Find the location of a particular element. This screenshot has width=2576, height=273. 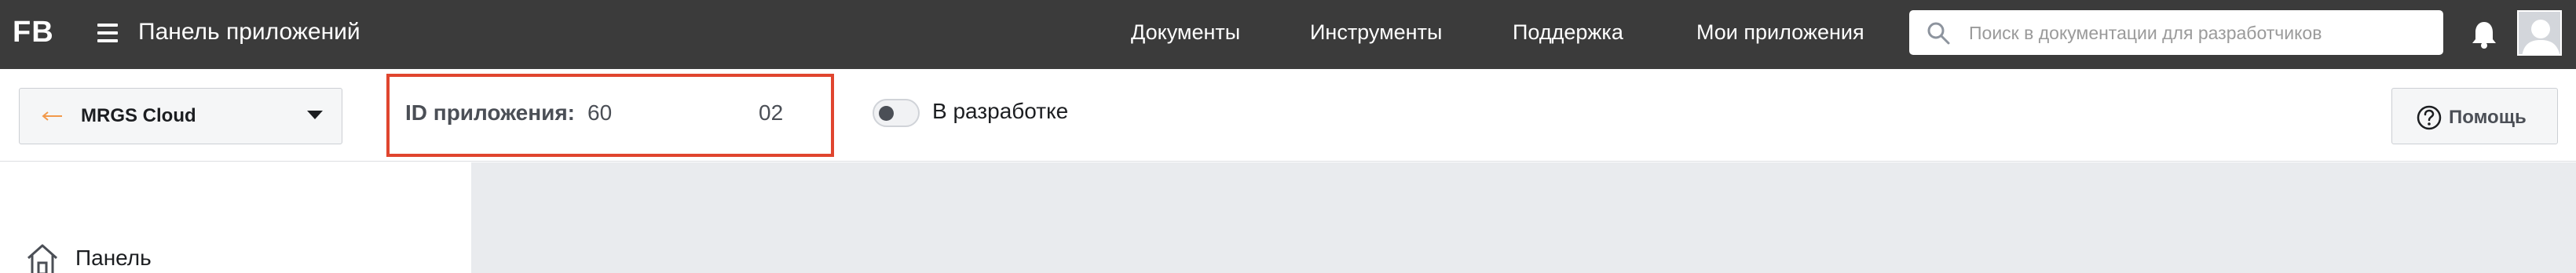

app-selector-dropdown: MRGS Cloud is located at coordinates (181, 116).